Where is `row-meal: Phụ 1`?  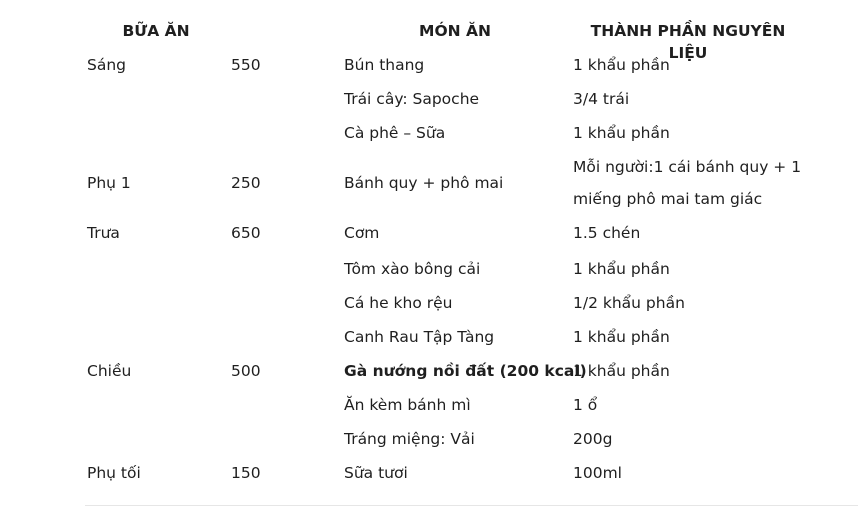
row-meal: Phụ 1 is located at coordinates (109, 183).